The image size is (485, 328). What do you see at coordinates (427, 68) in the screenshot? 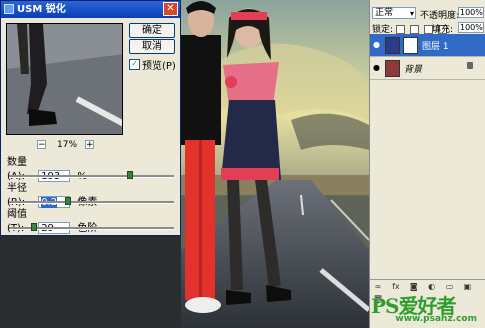
I see `layer-row-background: ● 背景` at bounding box center [427, 68].